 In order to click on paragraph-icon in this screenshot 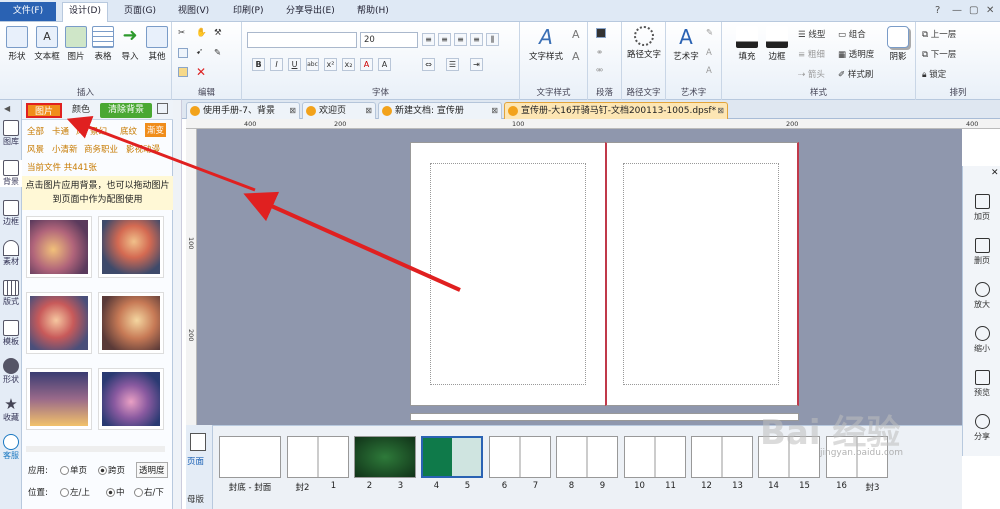, I will do `click(602, 33)`.